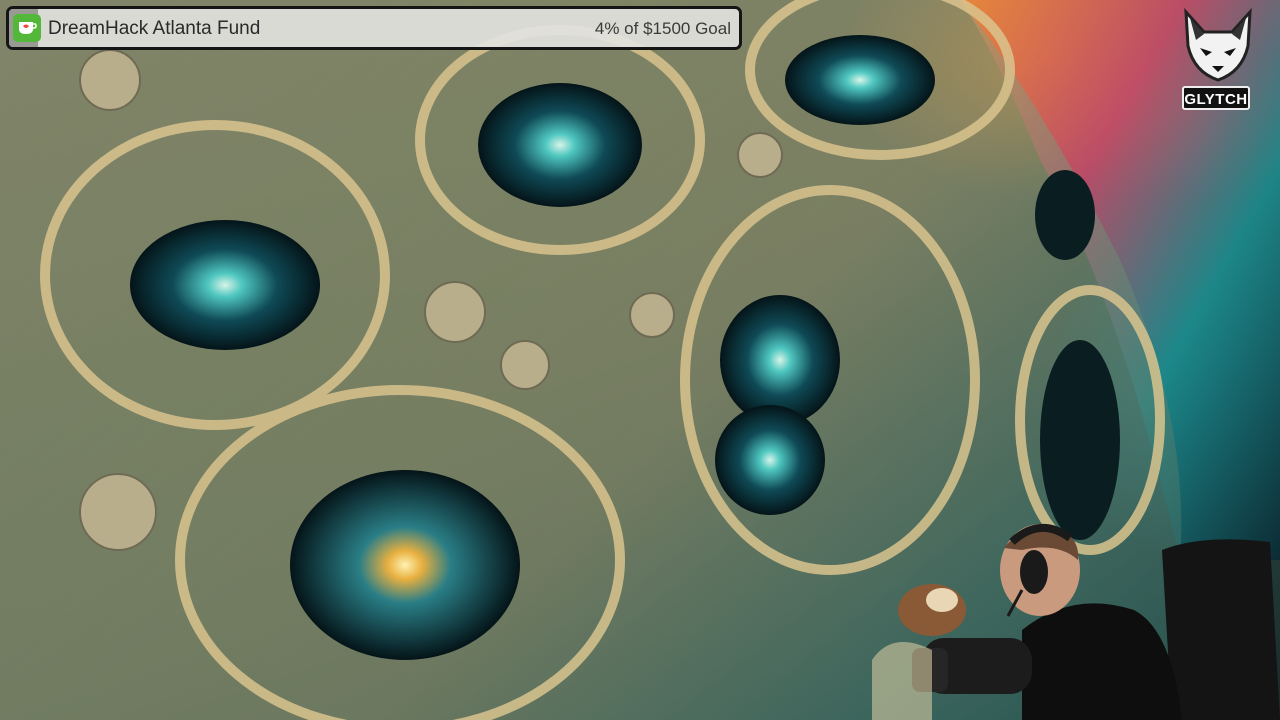  What do you see at coordinates (27, 28) in the screenshot?
I see `cup-icon` at bounding box center [27, 28].